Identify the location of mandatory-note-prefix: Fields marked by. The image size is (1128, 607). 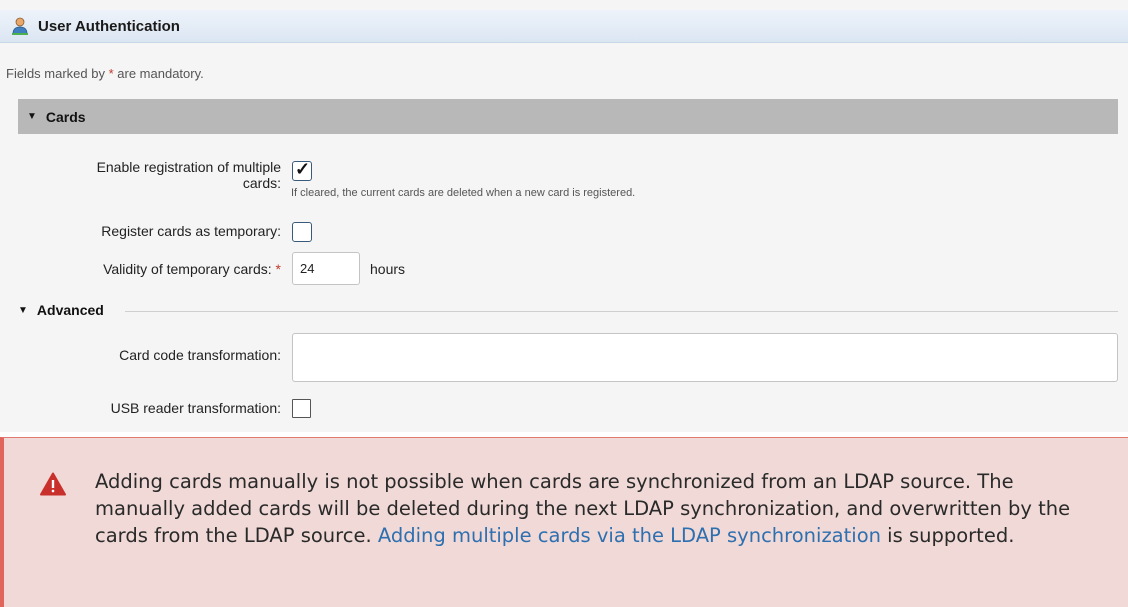
(57, 73).